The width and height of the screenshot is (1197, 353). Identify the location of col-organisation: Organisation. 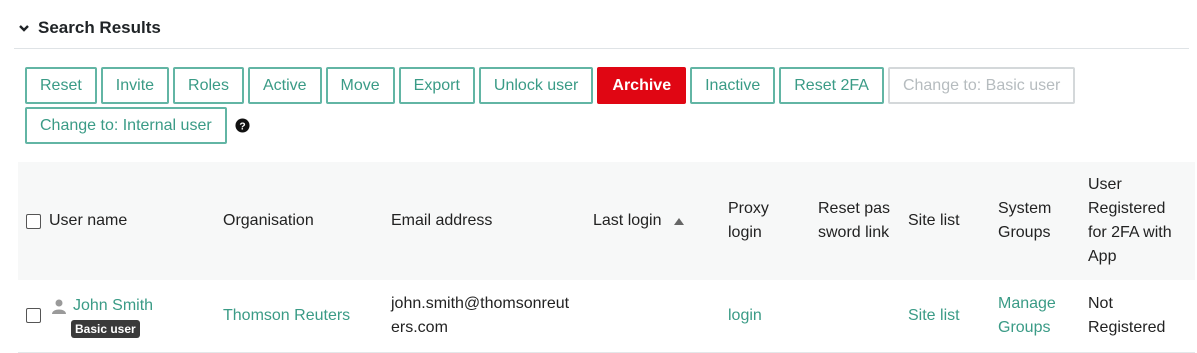
(299, 221).